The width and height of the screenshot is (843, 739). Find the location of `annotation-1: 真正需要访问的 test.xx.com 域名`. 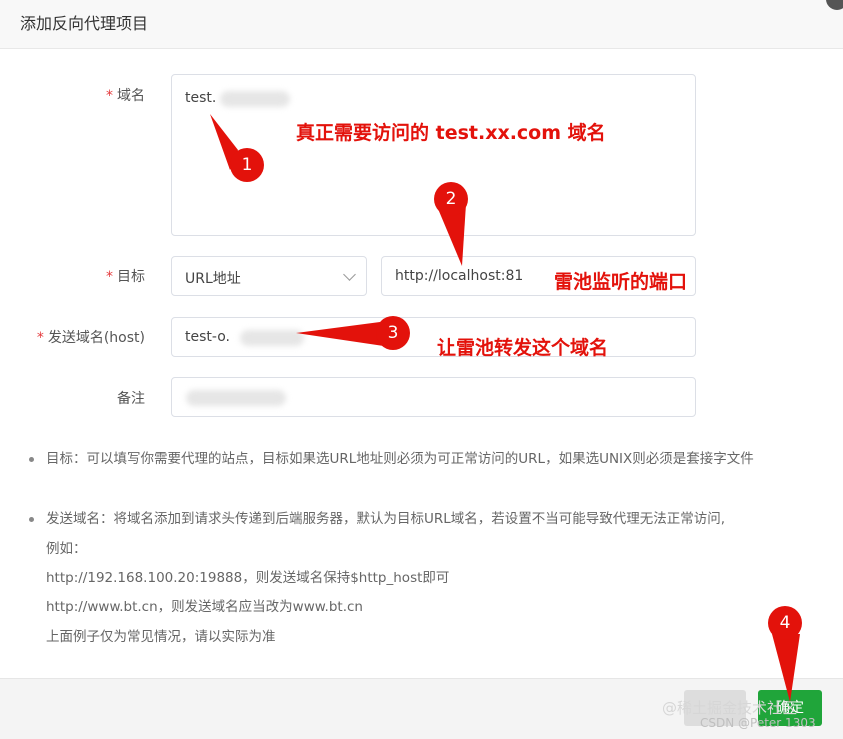

annotation-1: 真正需要访问的 test.xx.com 域名 is located at coordinates (451, 133).